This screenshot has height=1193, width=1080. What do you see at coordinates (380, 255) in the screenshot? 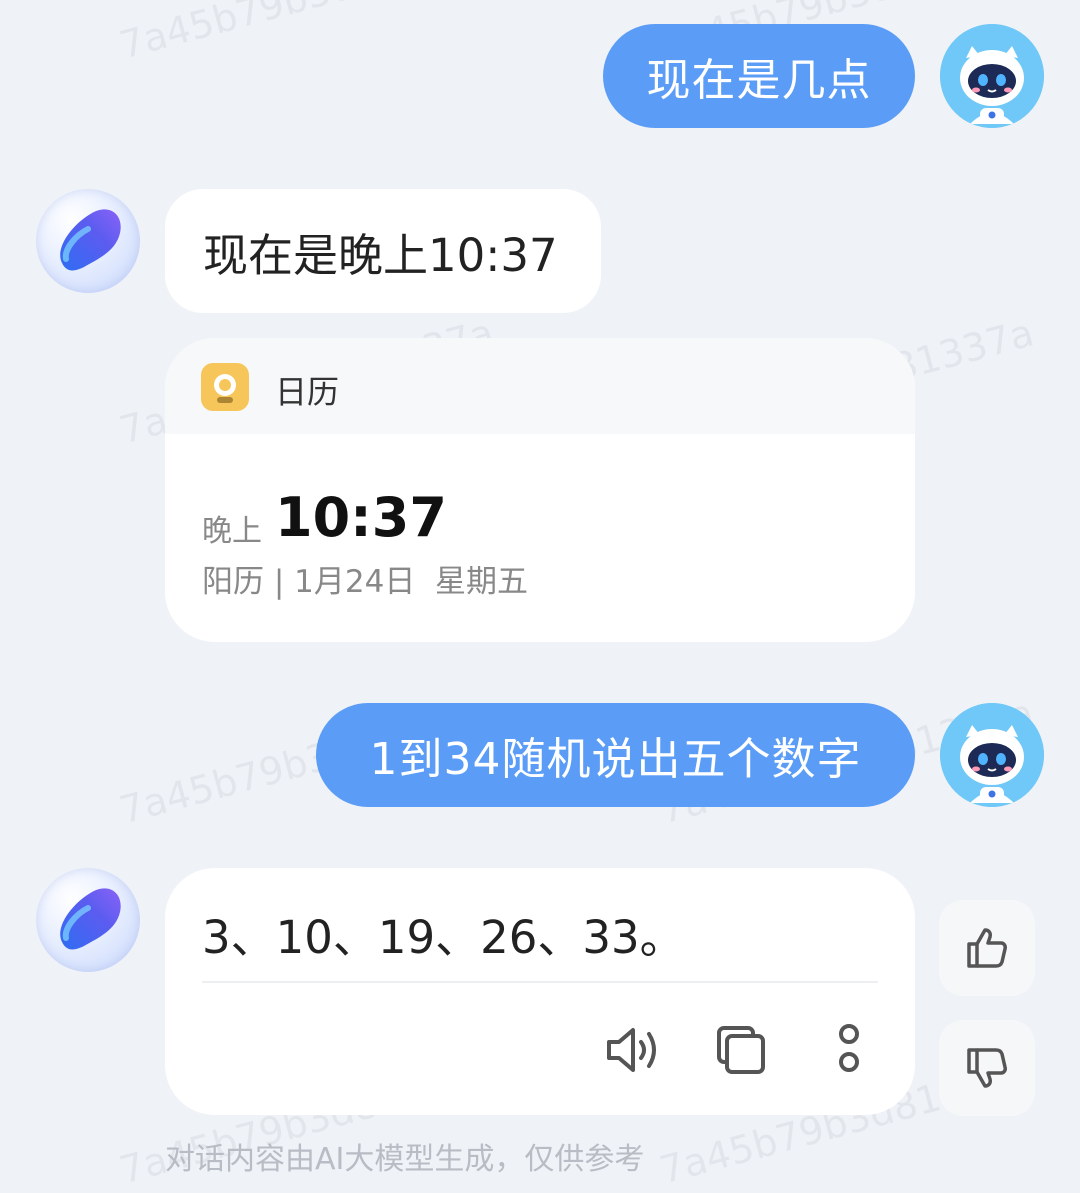
I see `assistant-message-text: 现在是晚上10:37` at bounding box center [380, 255].